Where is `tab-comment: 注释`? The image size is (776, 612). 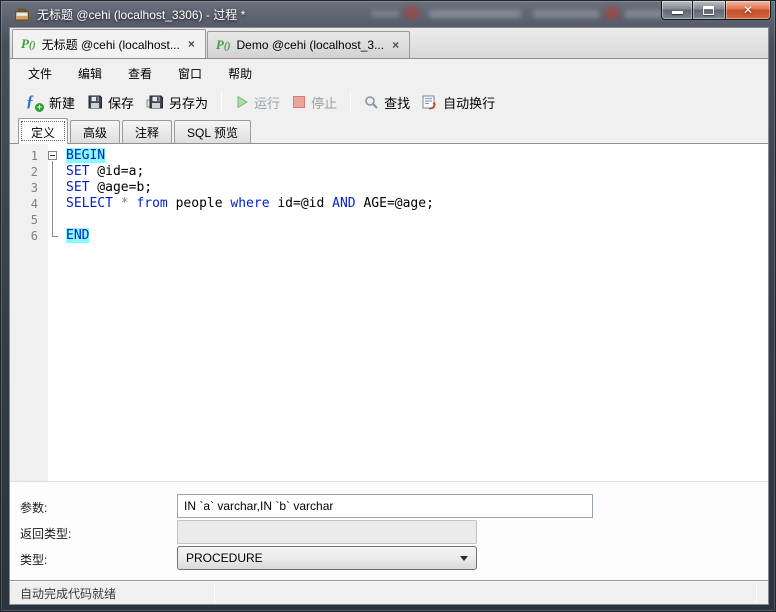
tab-comment: 注释 is located at coordinates (147, 131).